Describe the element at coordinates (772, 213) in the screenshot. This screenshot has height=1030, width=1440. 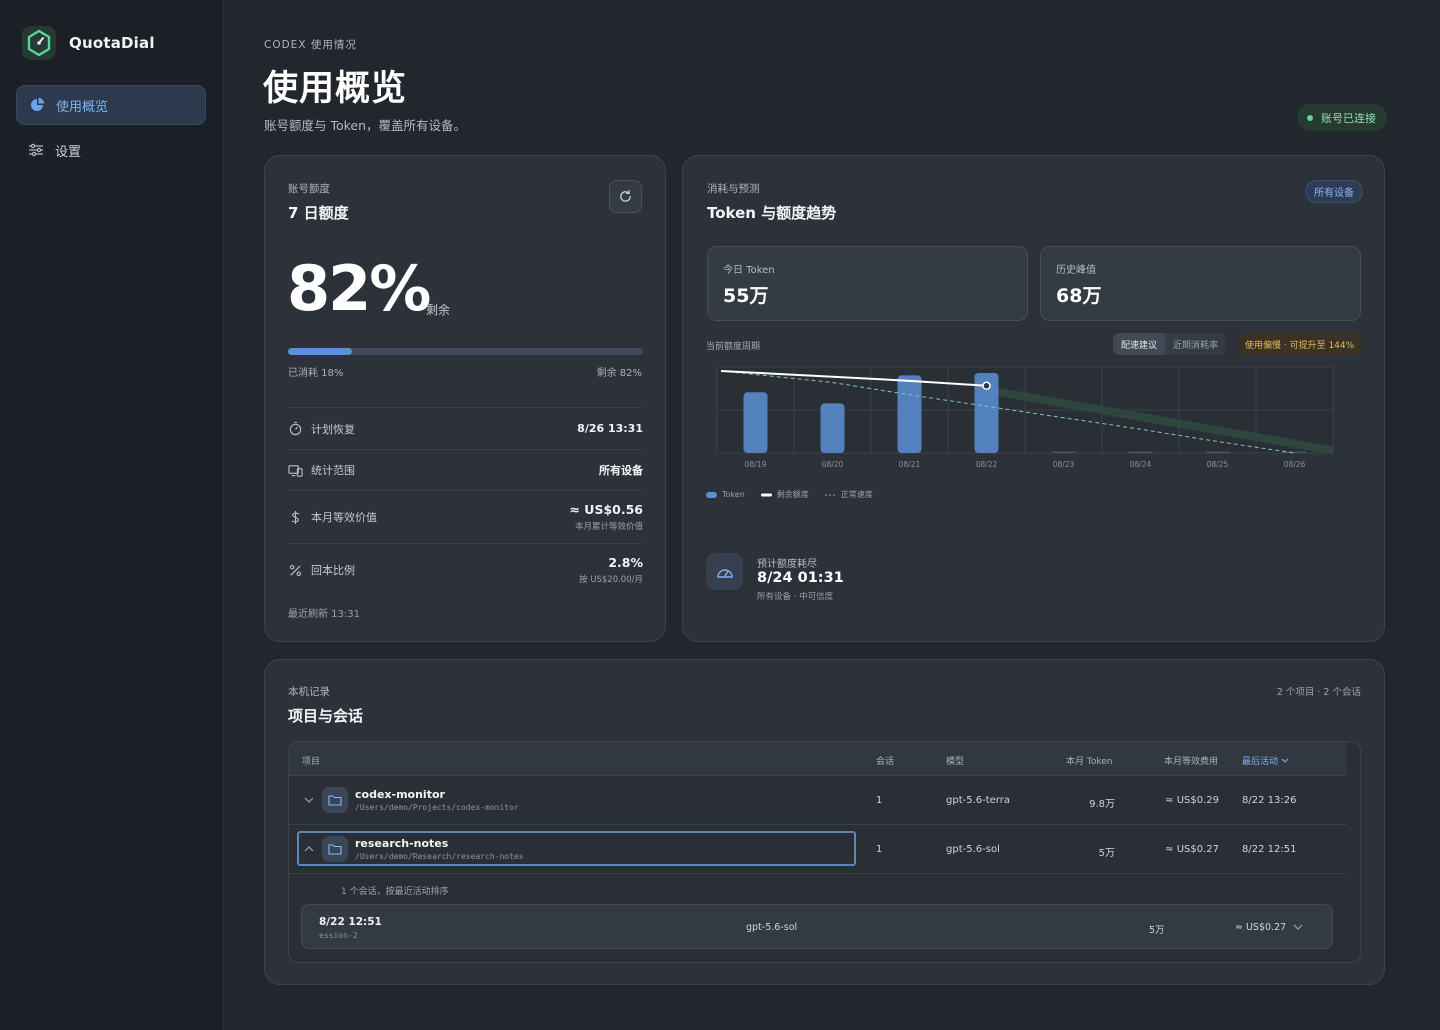
I see `trend-title: Token 与额度趋势` at that location.